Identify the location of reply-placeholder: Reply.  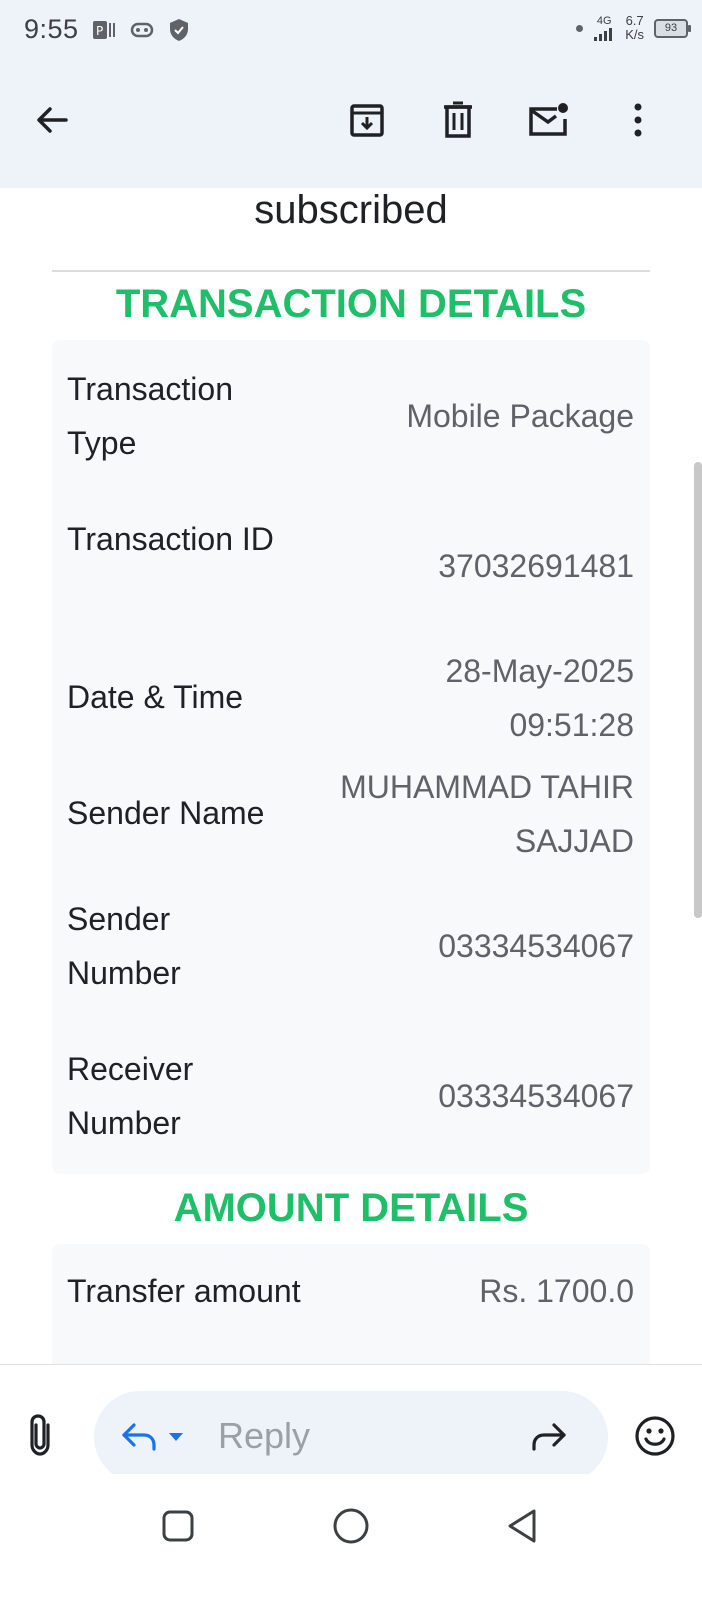
(264, 1435).